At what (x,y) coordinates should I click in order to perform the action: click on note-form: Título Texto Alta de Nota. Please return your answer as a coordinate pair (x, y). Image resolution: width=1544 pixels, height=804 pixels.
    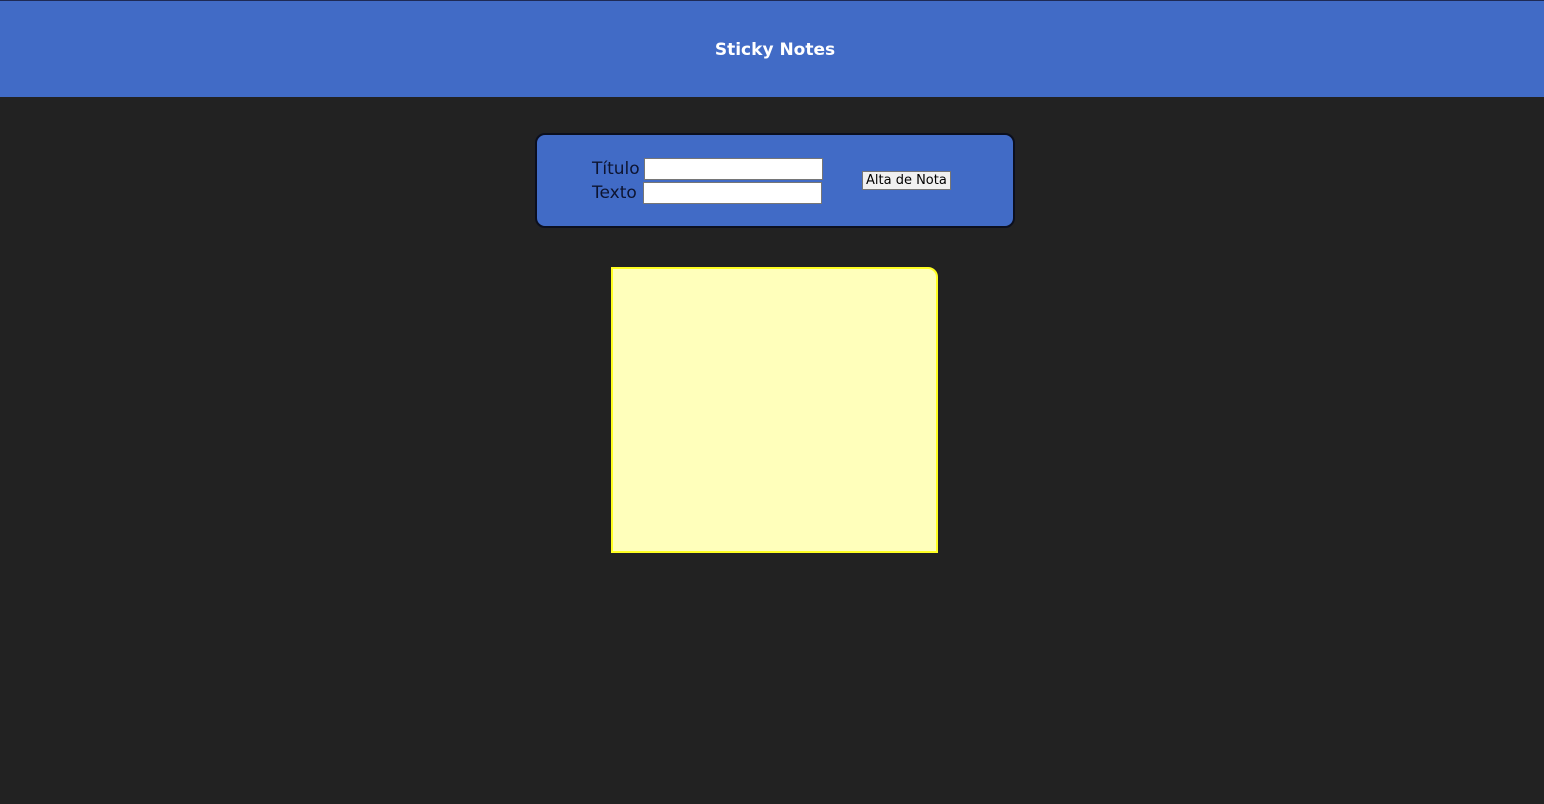
    Looking at the image, I should click on (775, 180).